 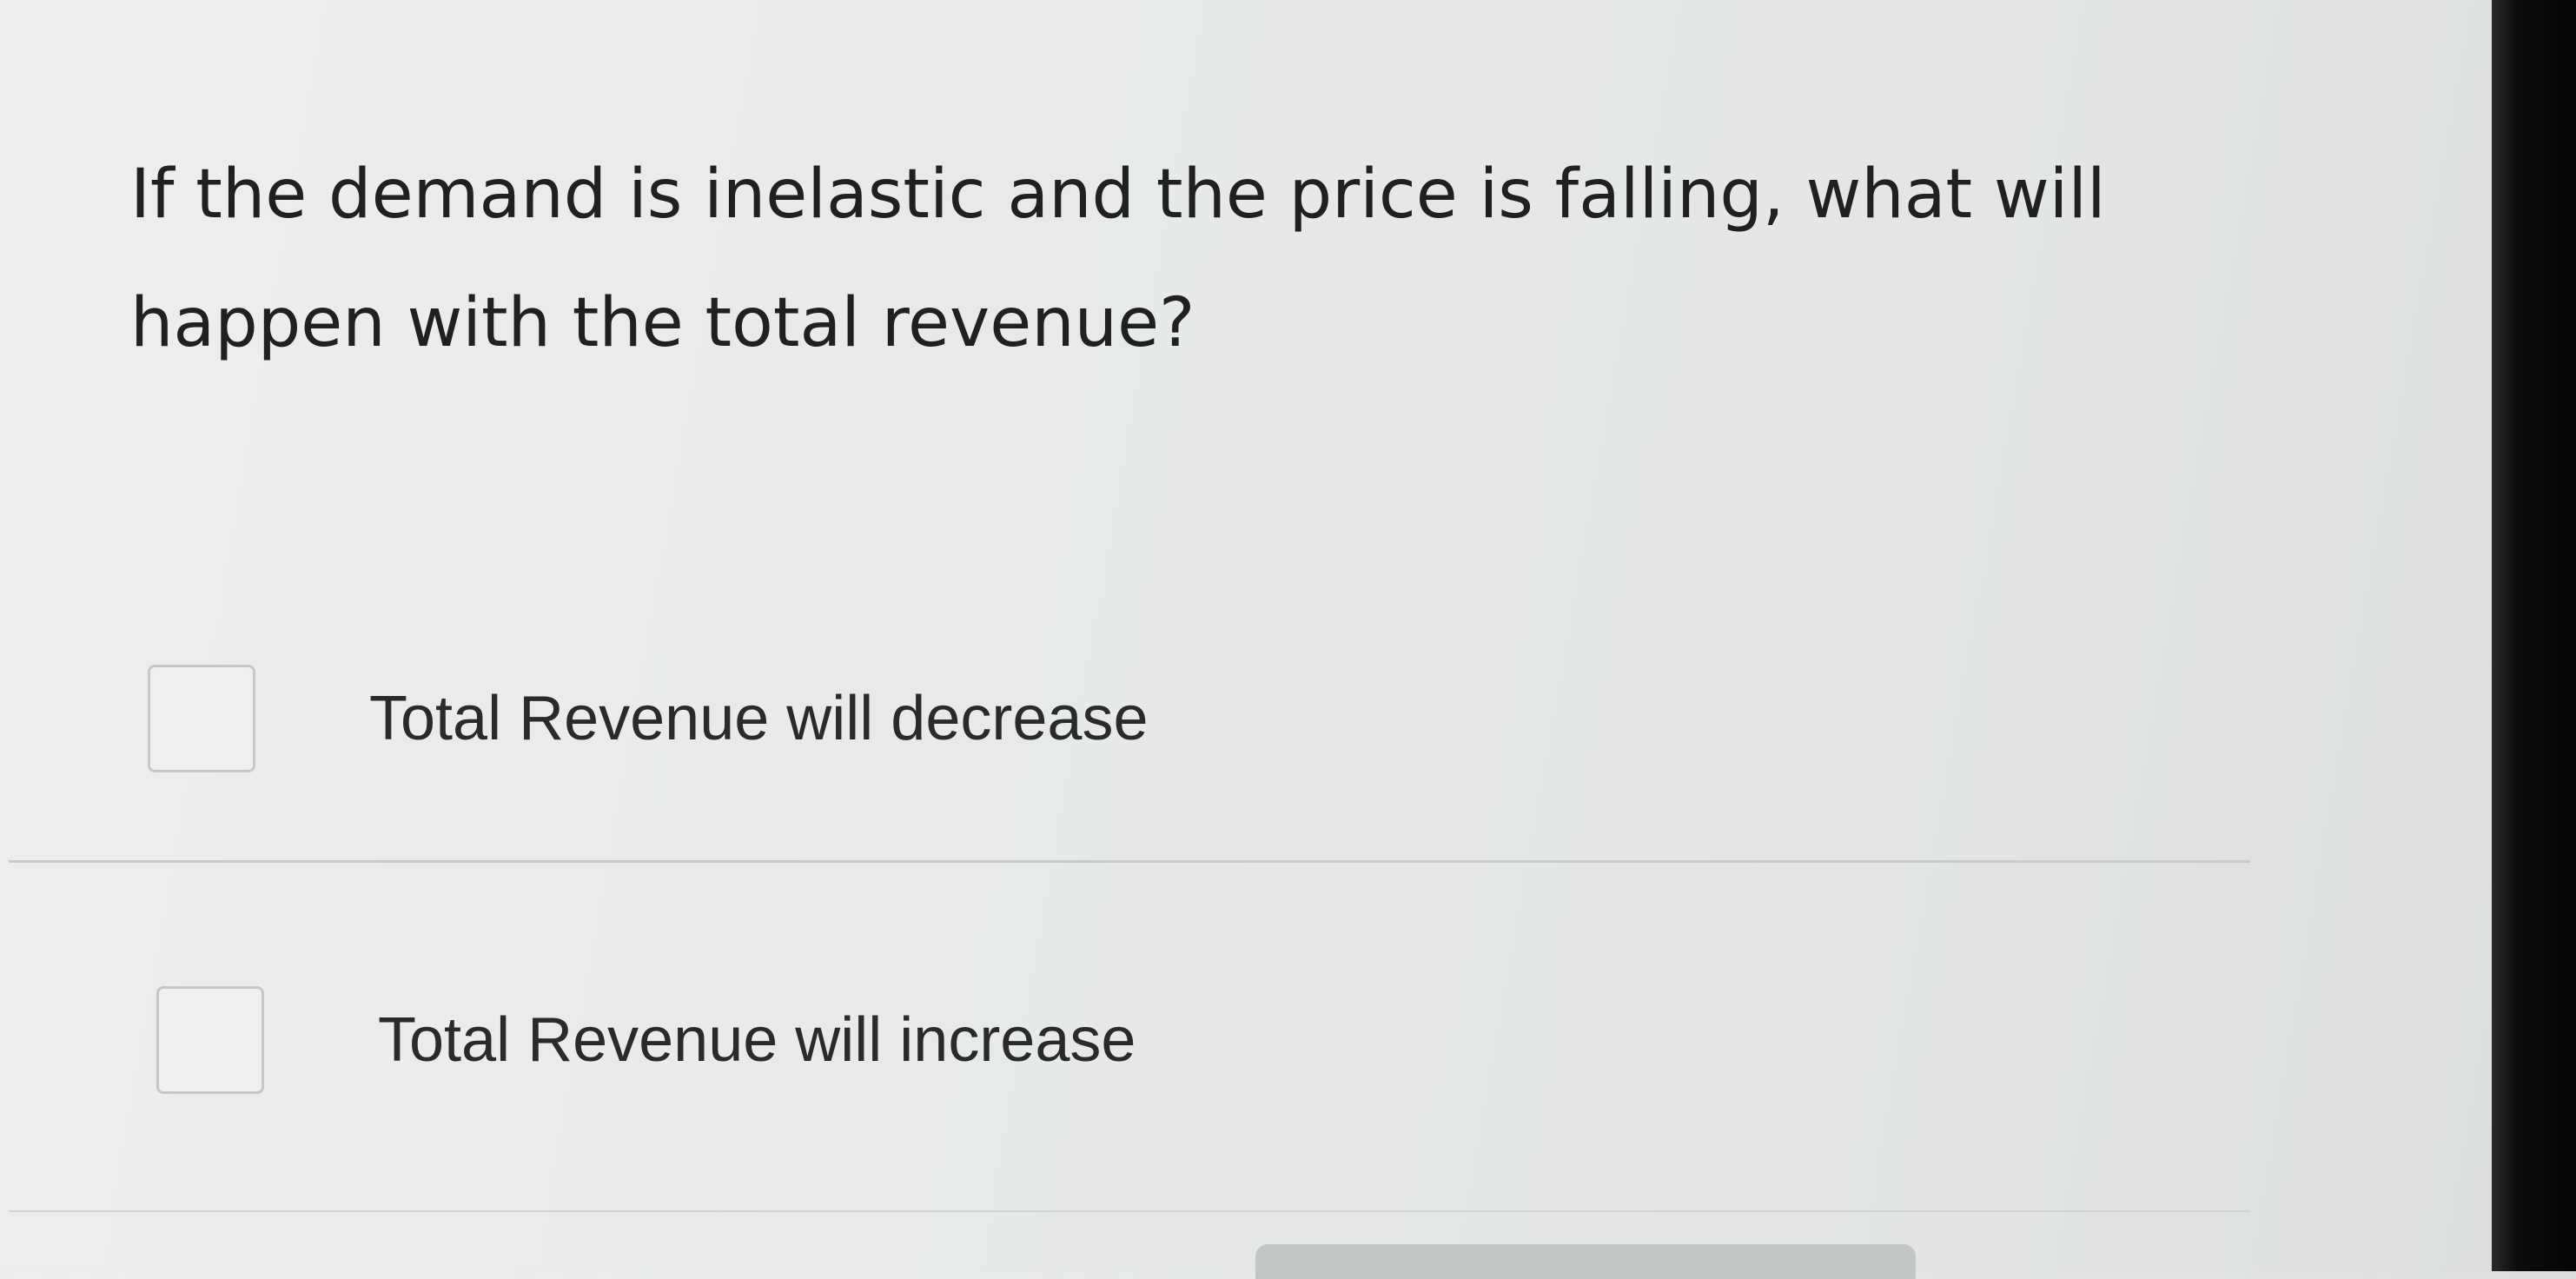 I want to click on option-label-decrease: Total Revenue will decrease, so click(x=759, y=718).